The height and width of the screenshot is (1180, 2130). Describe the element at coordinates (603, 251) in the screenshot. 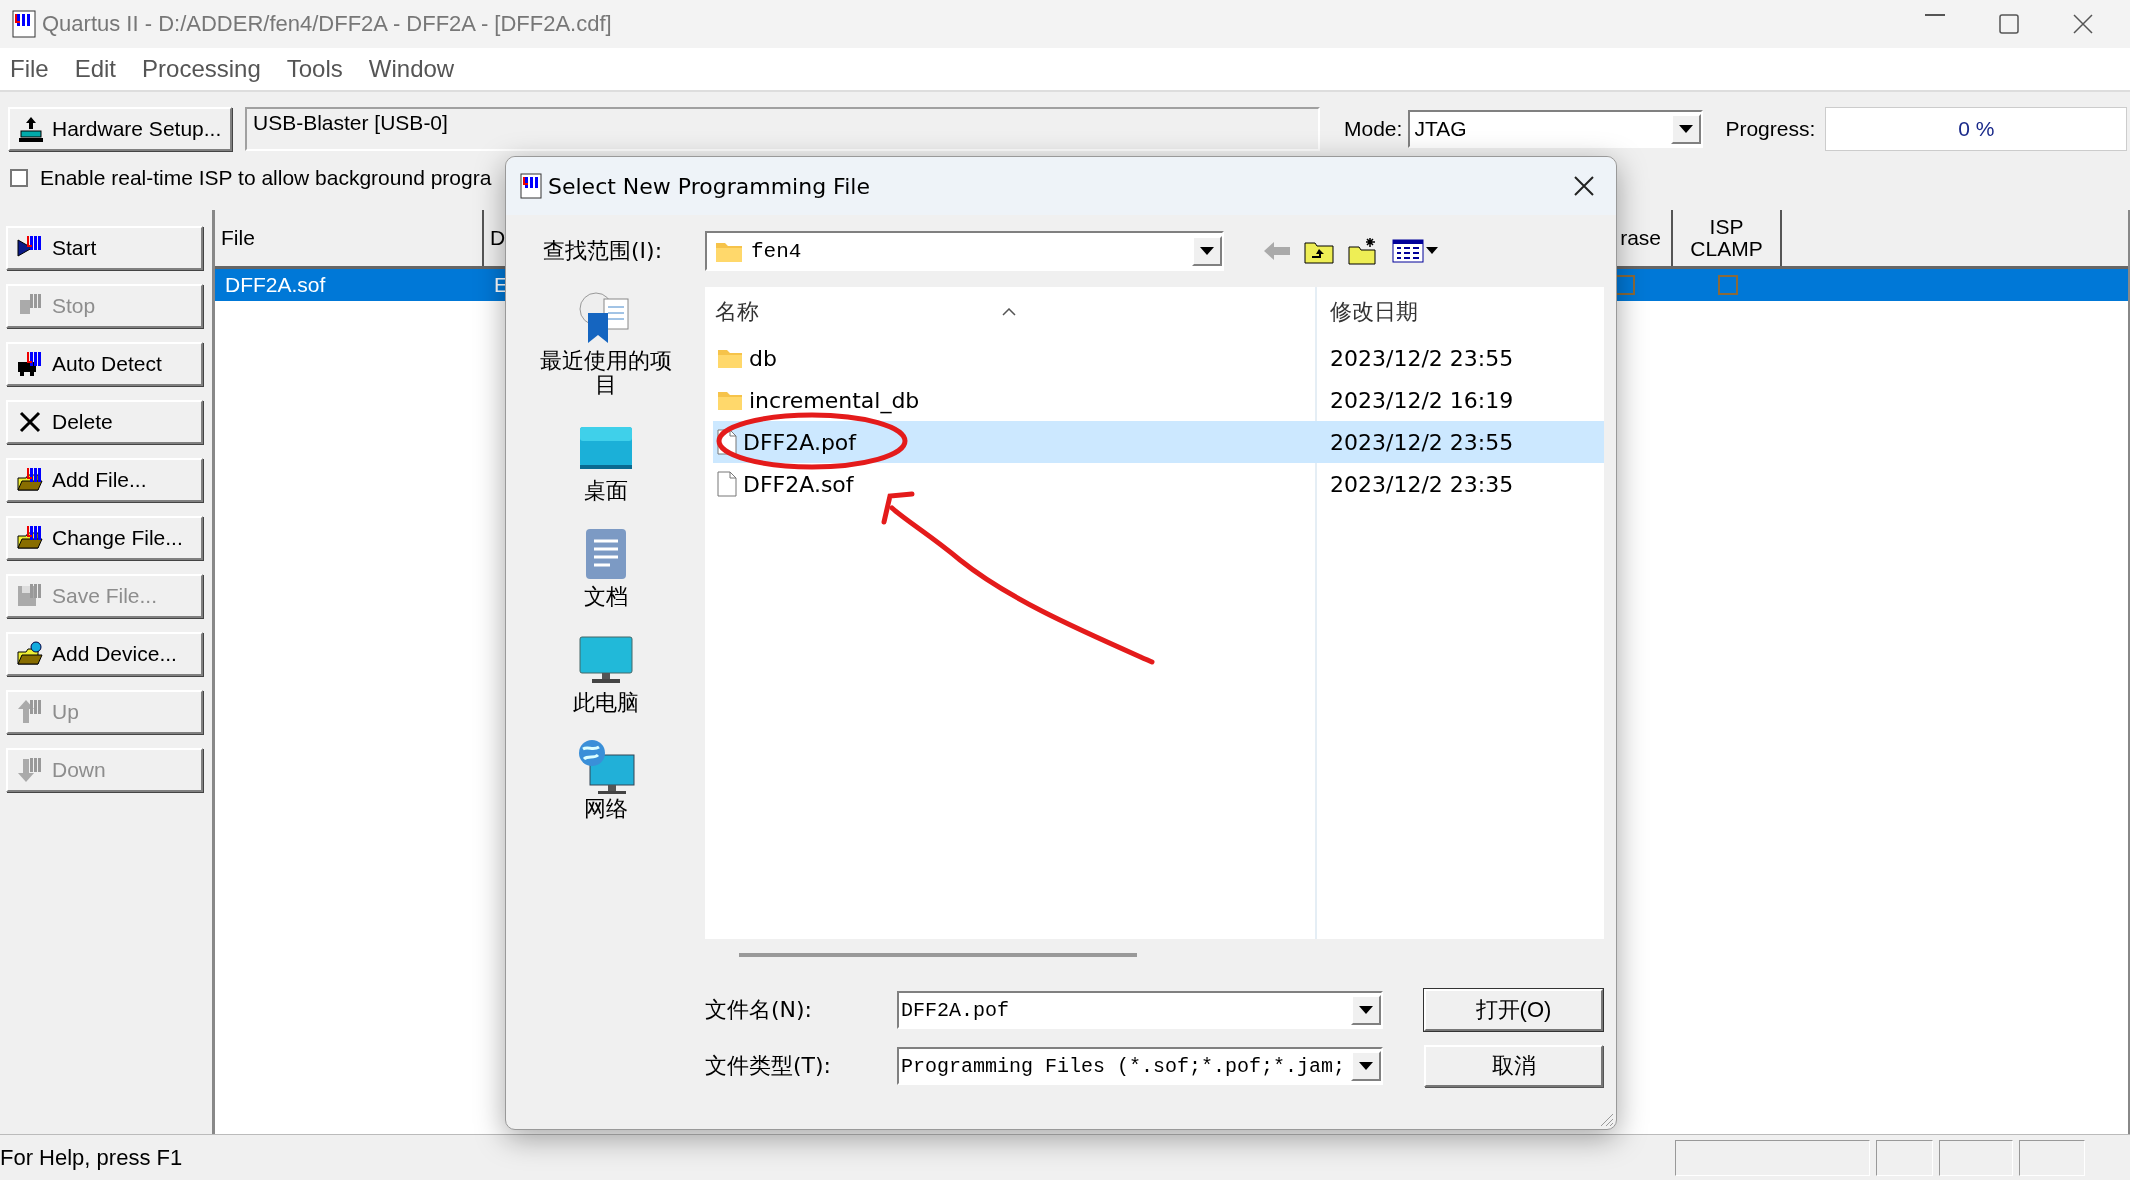

I see `field-label: 查找范围(I):` at that location.